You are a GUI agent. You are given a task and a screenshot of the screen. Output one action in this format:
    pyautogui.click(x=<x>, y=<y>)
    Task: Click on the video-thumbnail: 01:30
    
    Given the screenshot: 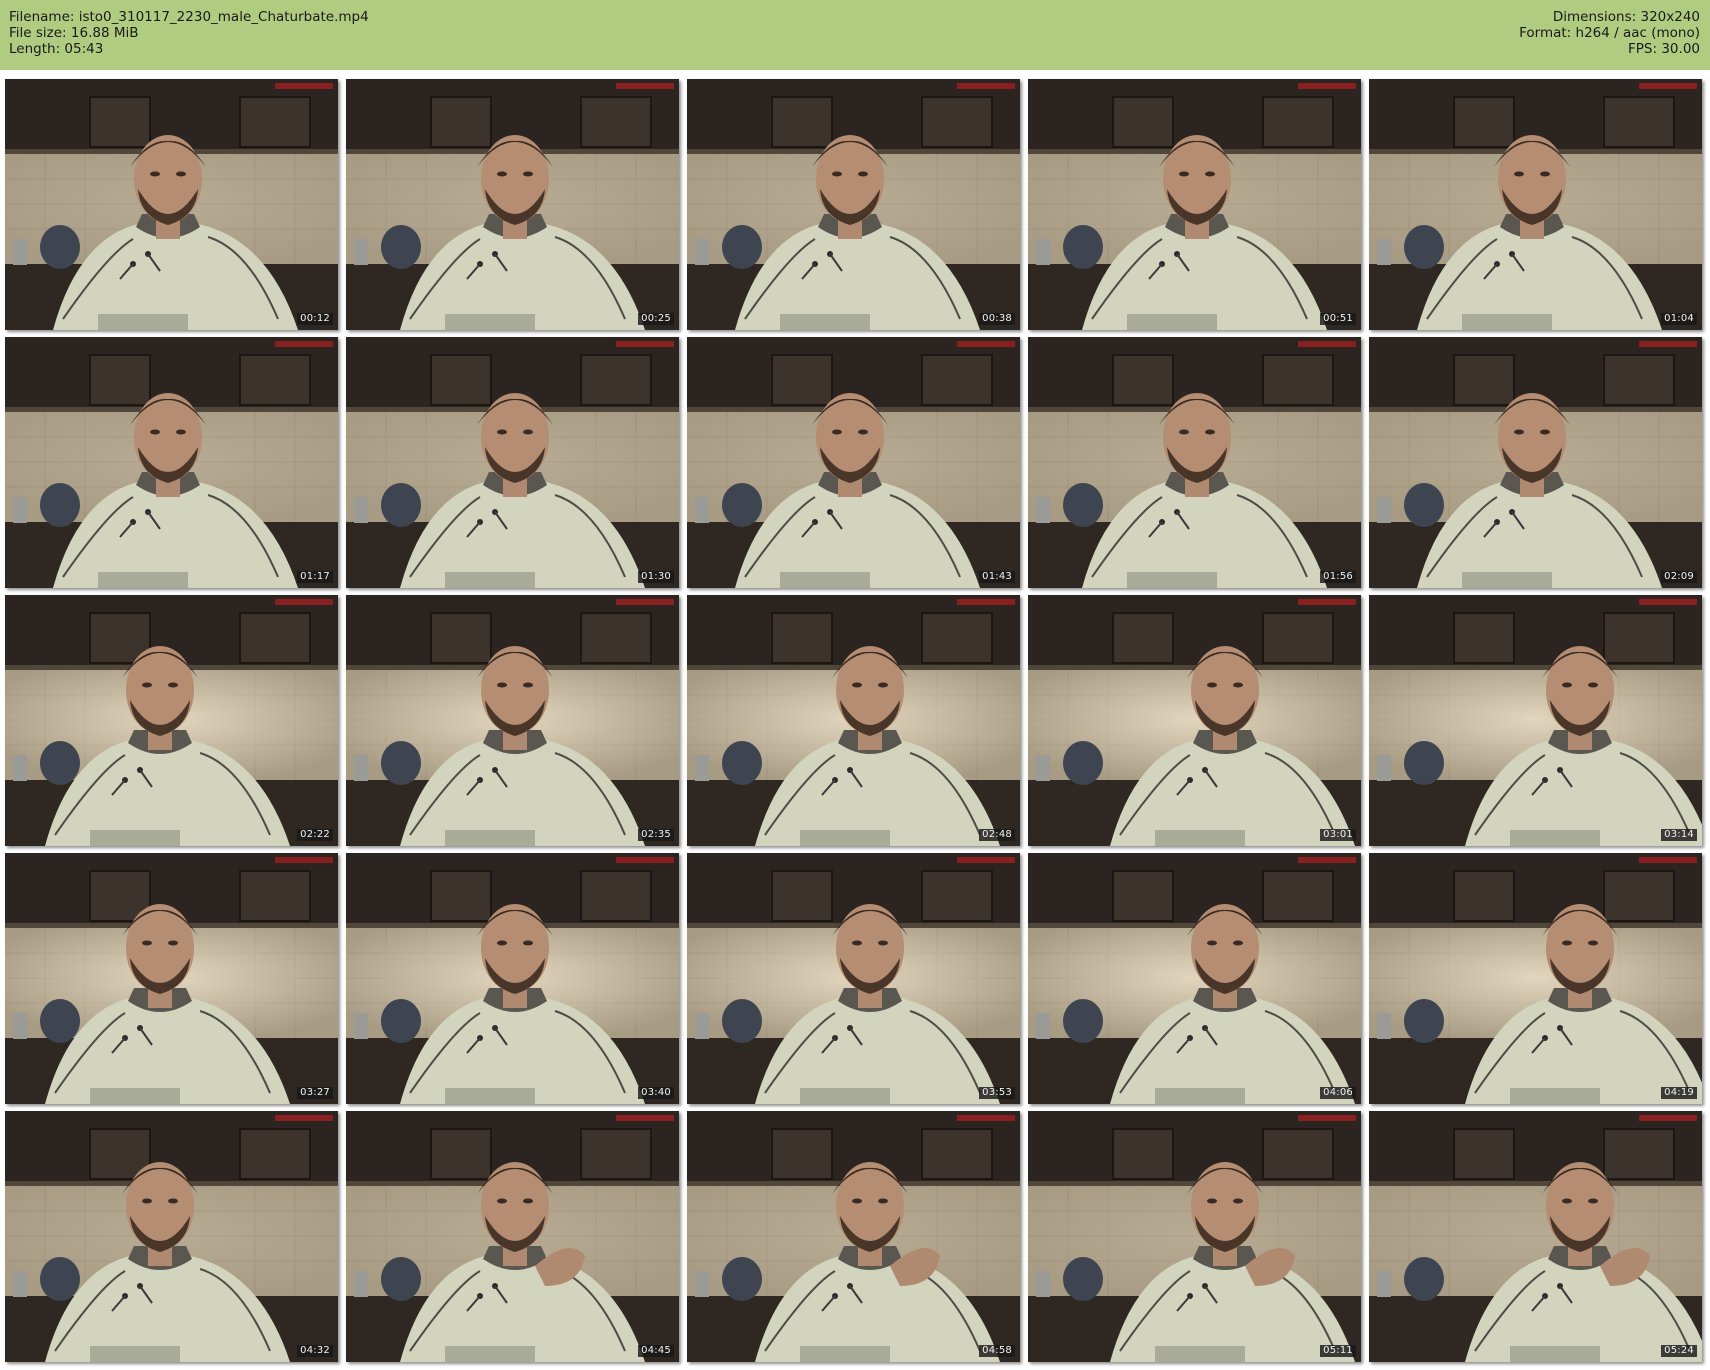 What is the action you would take?
    pyautogui.click(x=512, y=462)
    